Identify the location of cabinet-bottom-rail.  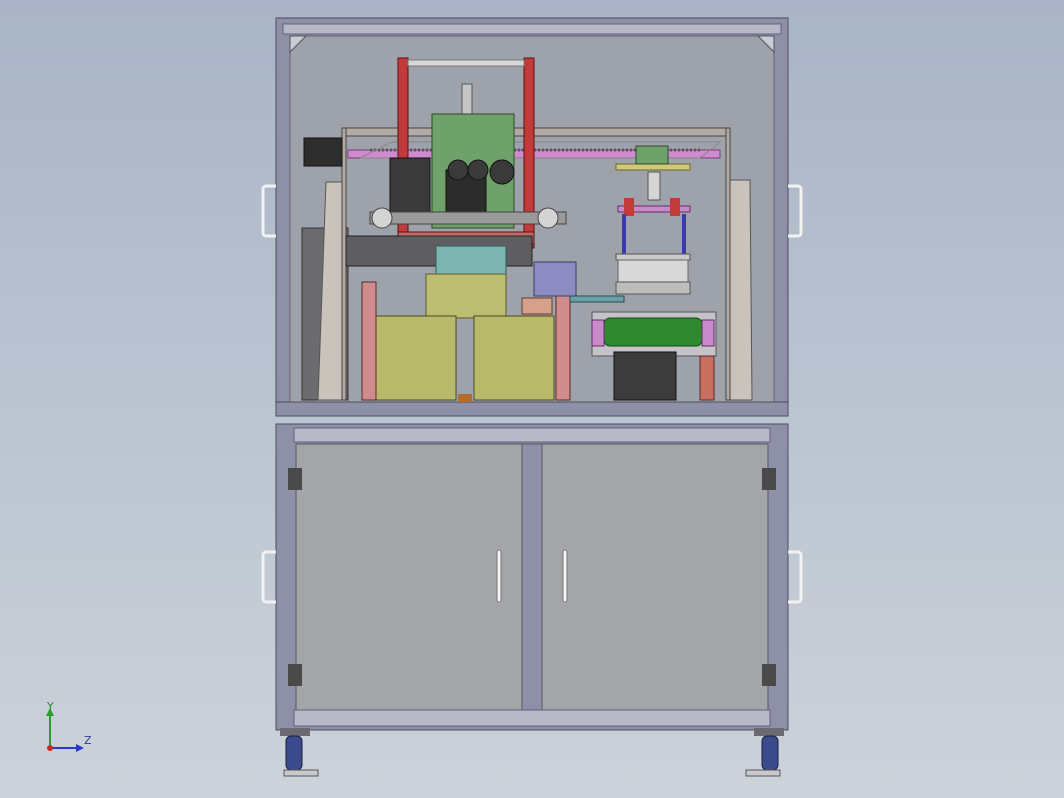
(532, 718).